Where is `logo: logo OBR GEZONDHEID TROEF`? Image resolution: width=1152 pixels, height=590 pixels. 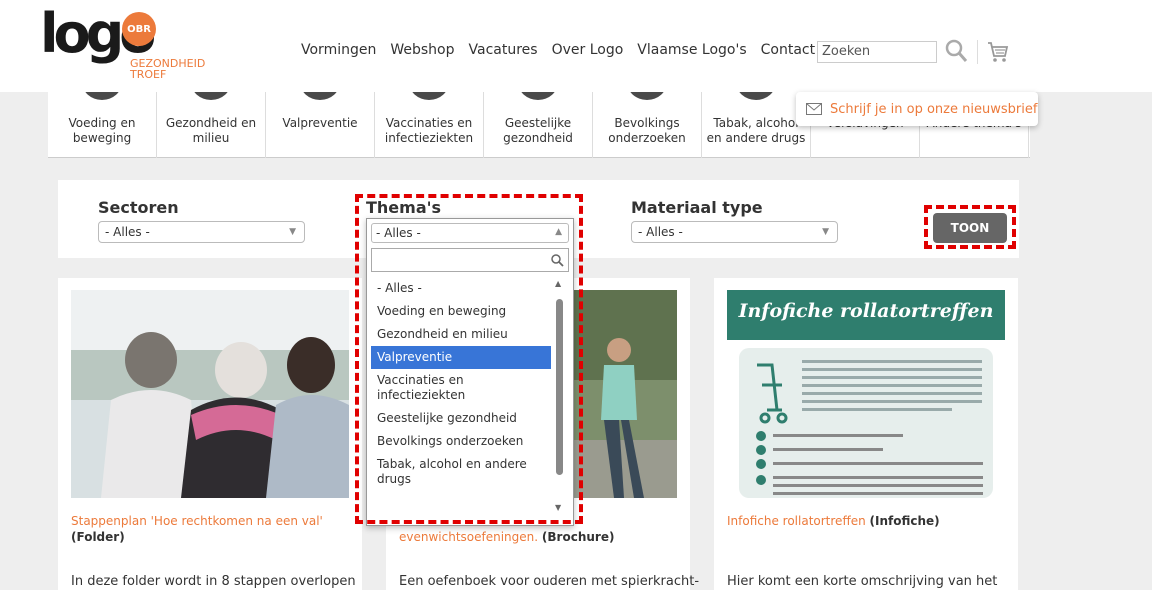
logo: logo OBR GEZONDHEID TROEF is located at coordinates (122, 44).